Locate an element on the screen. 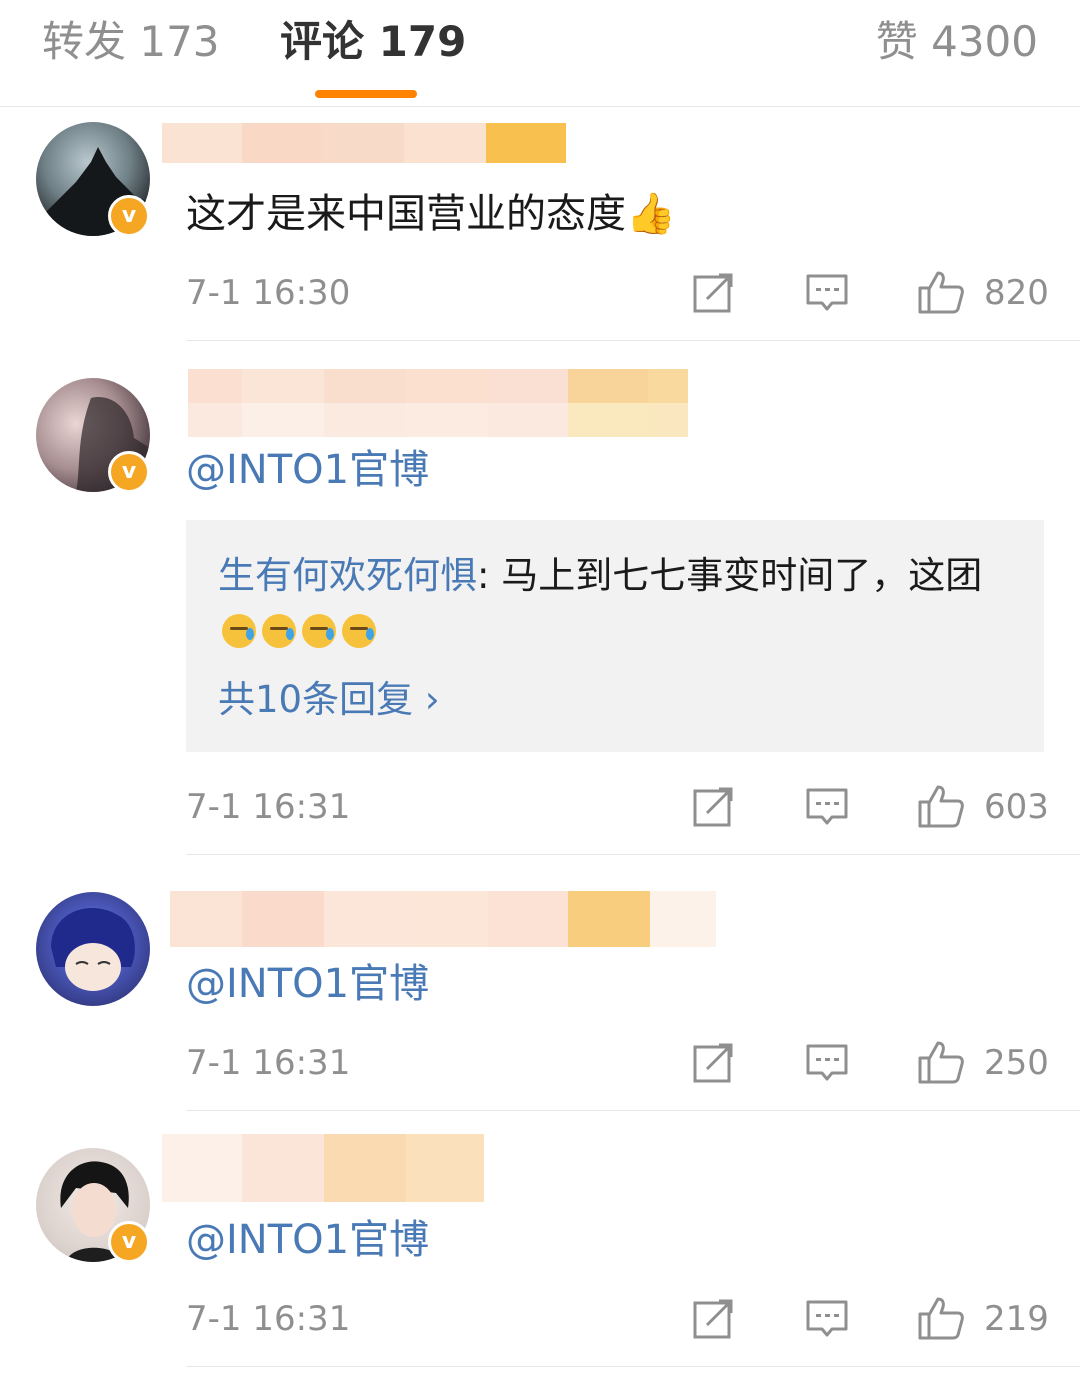 The image size is (1080, 1386). comment-meta: 7-1 16:31 219 is located at coordinates (617, 1319).